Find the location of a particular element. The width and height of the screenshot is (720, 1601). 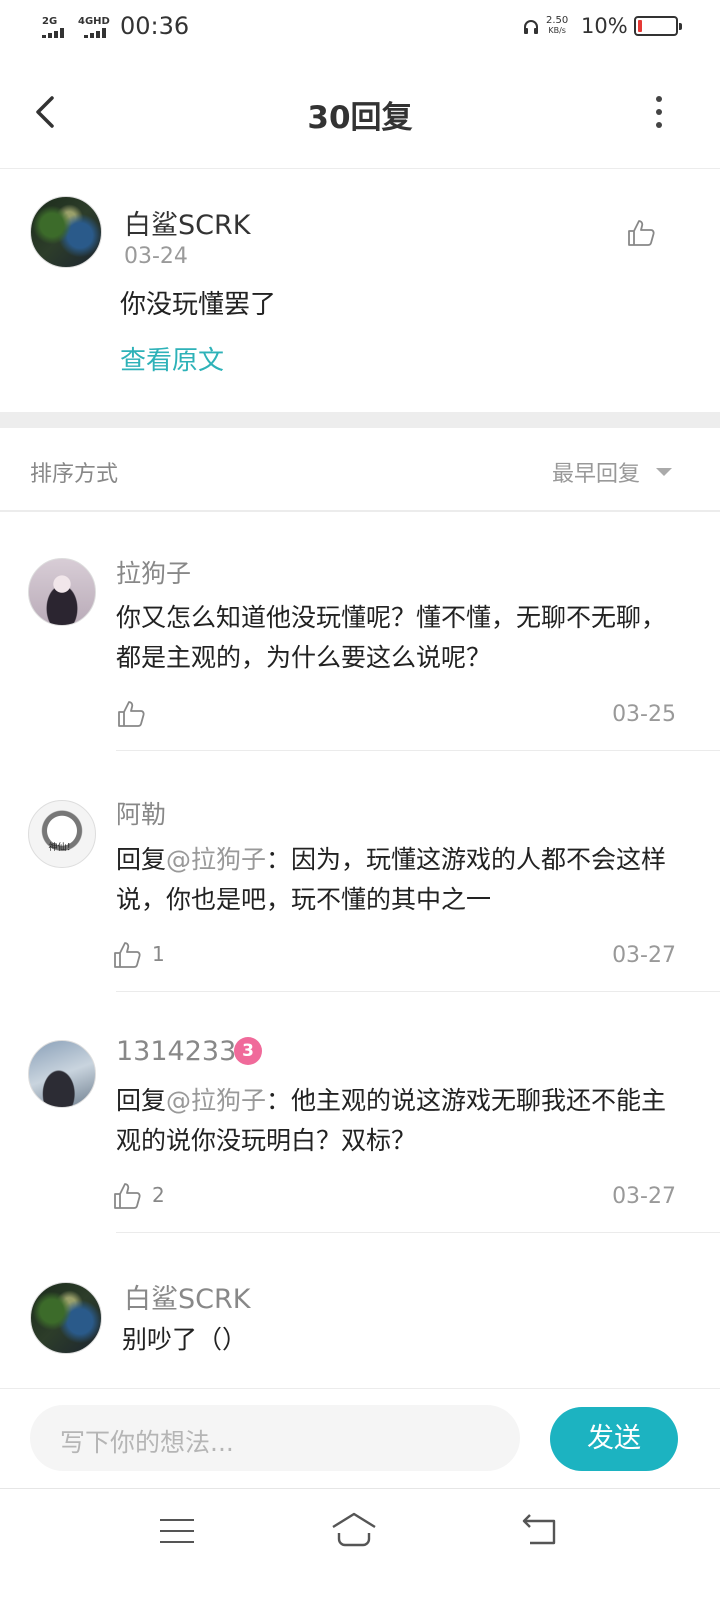

sim1-label: 2G is located at coordinates (50, 21).